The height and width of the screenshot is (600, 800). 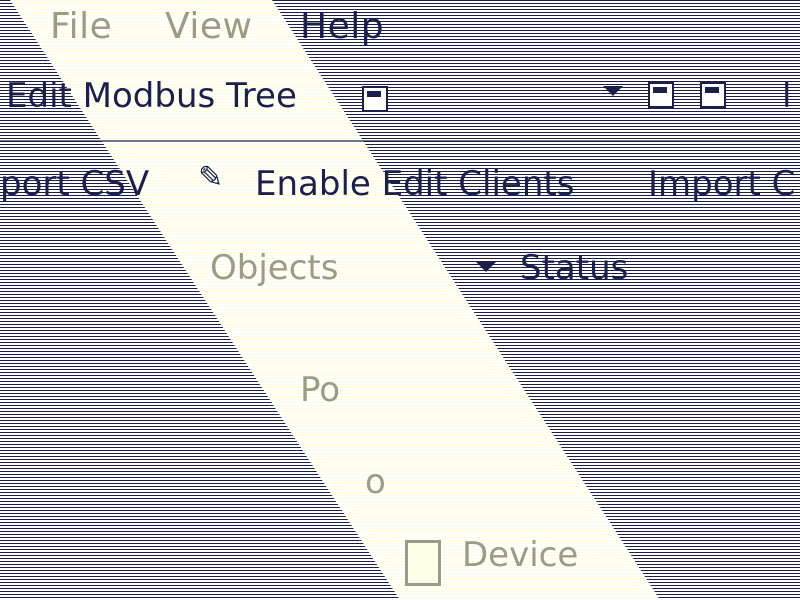 I want to click on menu-help: Help, so click(x=342, y=26).